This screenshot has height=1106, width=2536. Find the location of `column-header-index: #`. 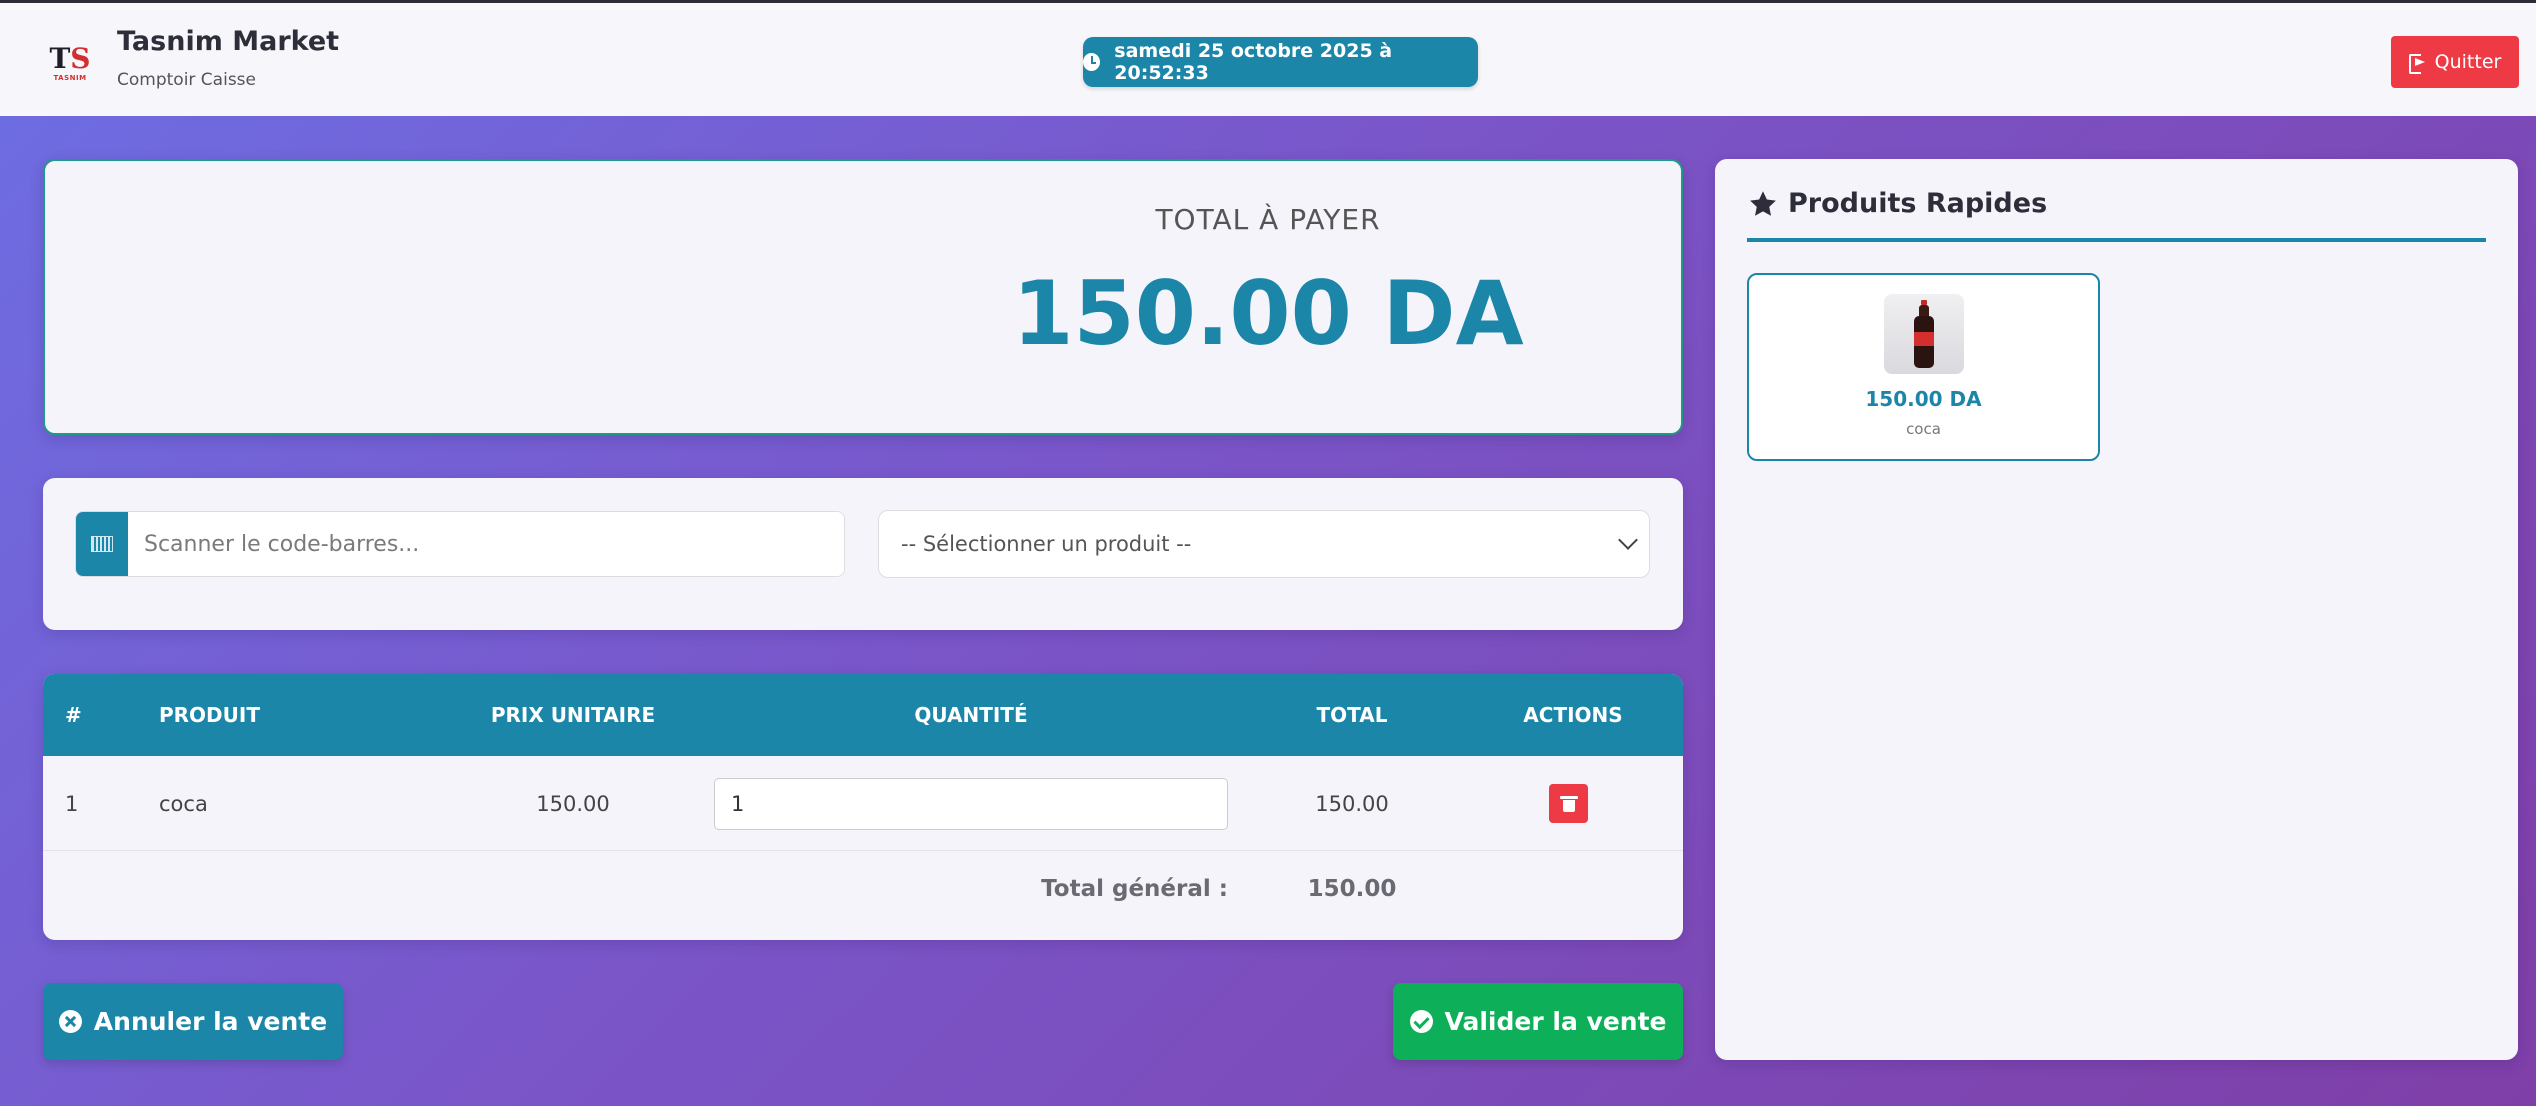

column-header-index: # is located at coordinates (73, 715).